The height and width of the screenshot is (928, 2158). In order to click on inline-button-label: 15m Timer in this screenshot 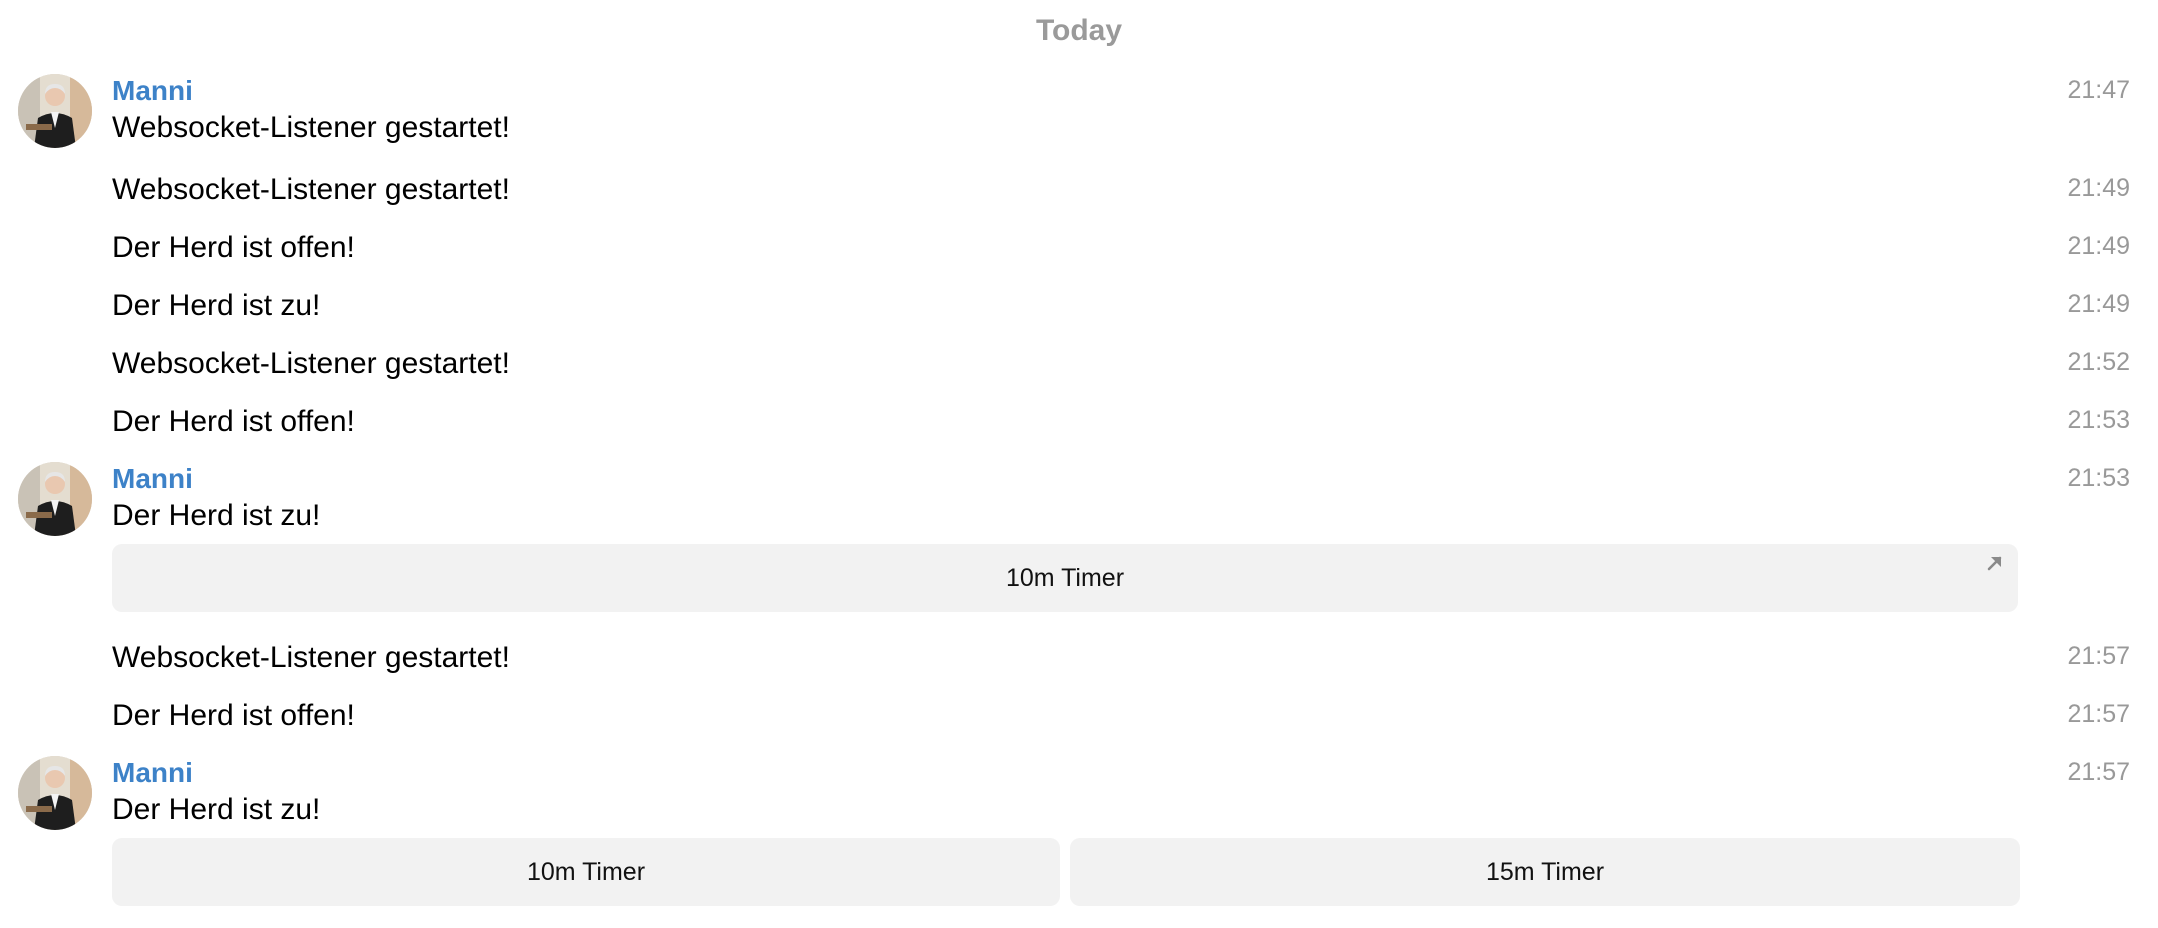, I will do `click(1545, 871)`.